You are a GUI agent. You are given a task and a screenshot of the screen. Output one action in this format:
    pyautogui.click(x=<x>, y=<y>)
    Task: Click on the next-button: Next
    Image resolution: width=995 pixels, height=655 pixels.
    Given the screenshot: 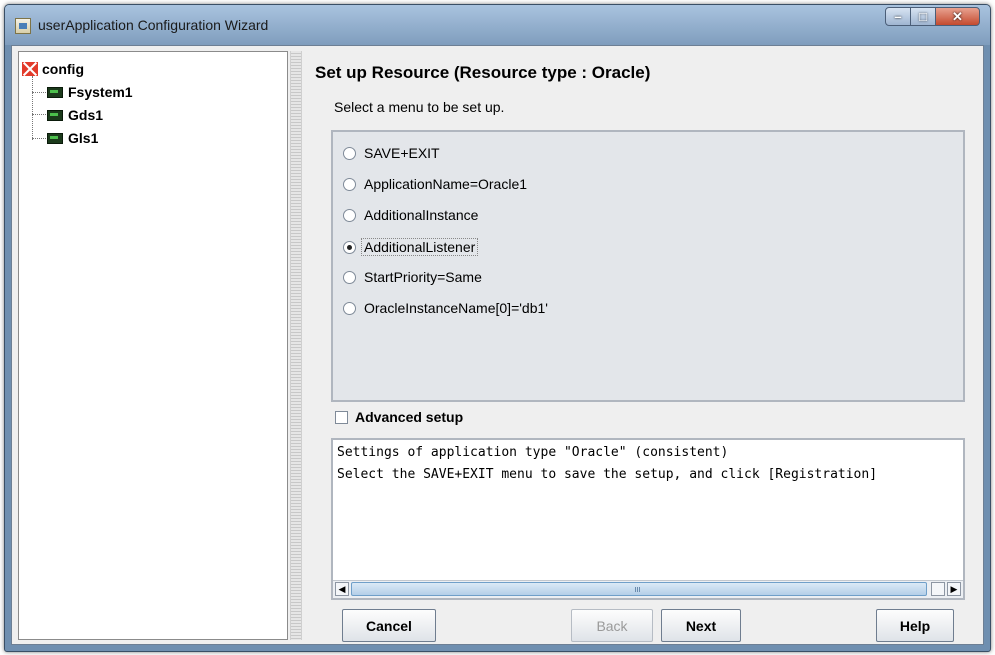 What is the action you would take?
    pyautogui.click(x=701, y=625)
    